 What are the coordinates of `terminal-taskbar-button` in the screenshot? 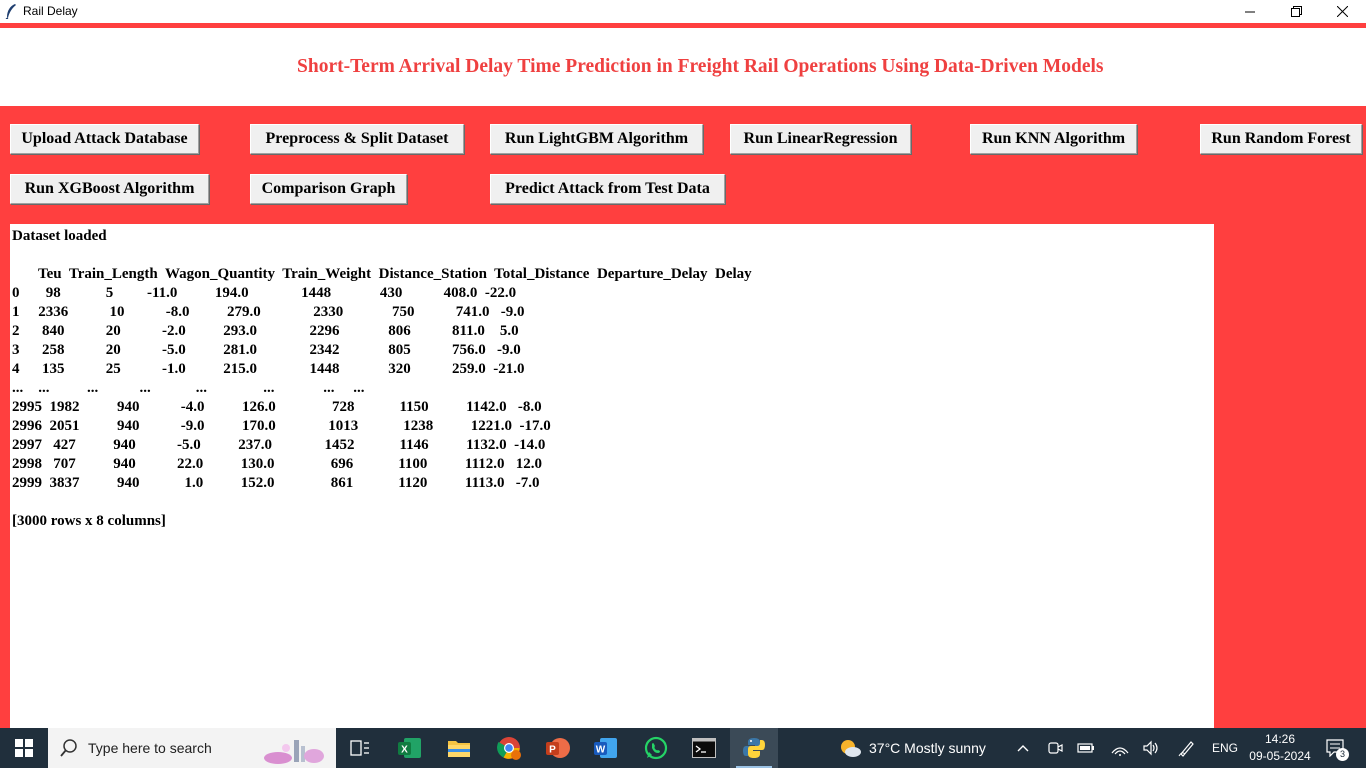 It's located at (704, 748).